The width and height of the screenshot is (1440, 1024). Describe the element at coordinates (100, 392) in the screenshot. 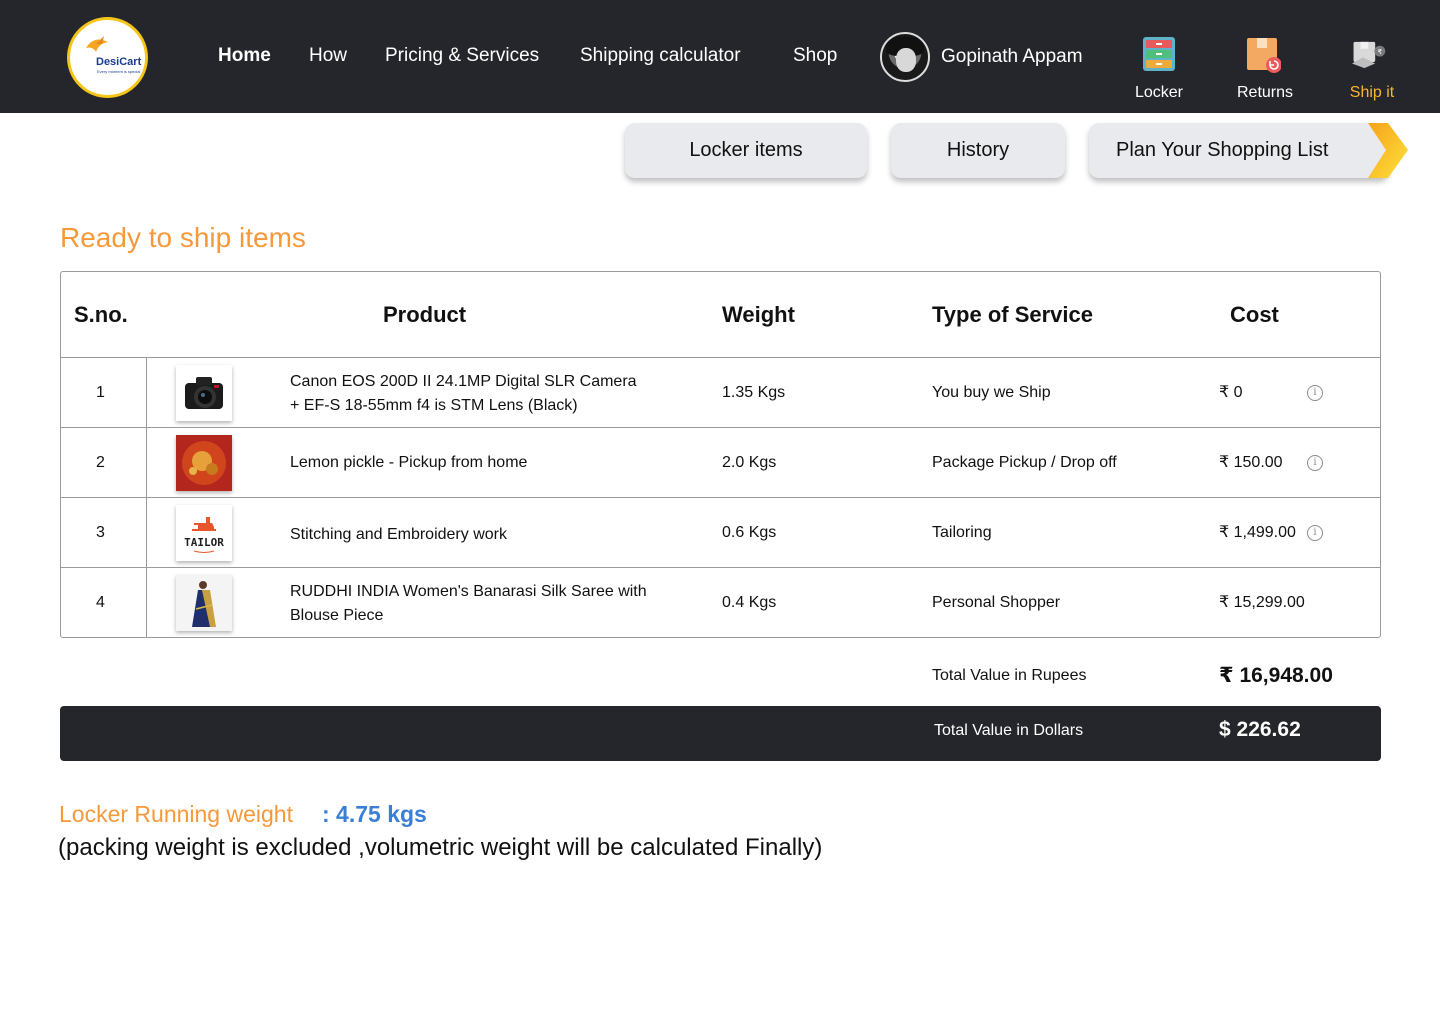

I see `row-1-sno: 1` at that location.